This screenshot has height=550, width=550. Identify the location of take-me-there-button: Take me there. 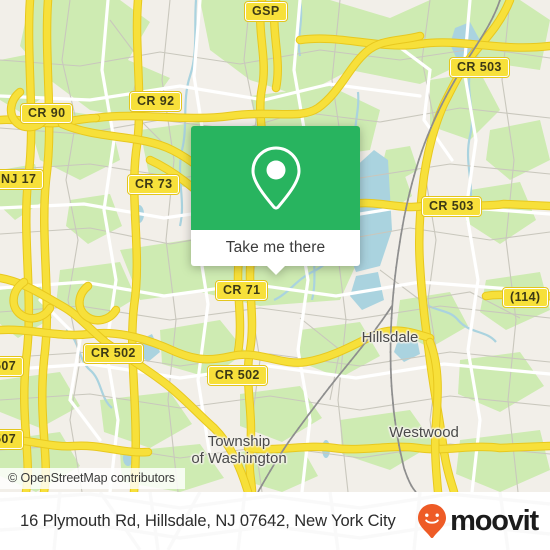
(276, 248).